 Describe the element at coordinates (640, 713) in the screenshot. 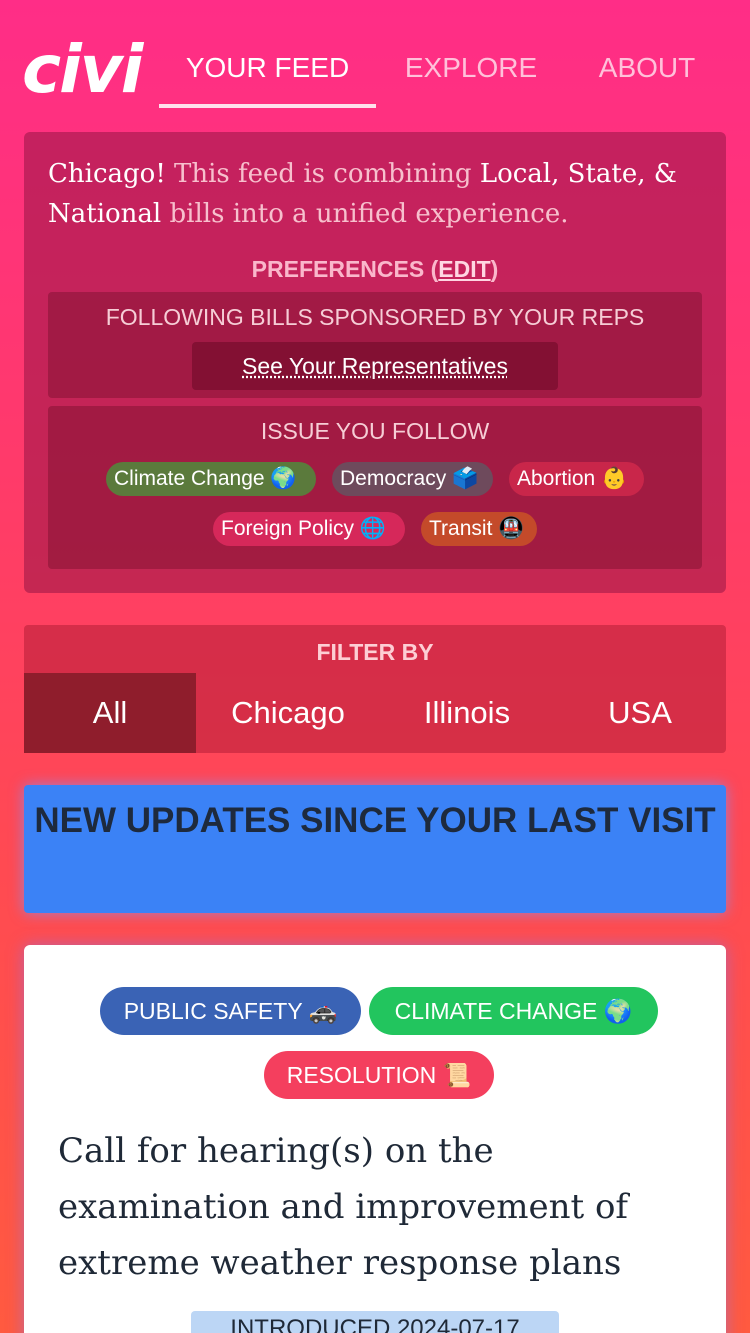

I see `filter-usa: USA` at that location.